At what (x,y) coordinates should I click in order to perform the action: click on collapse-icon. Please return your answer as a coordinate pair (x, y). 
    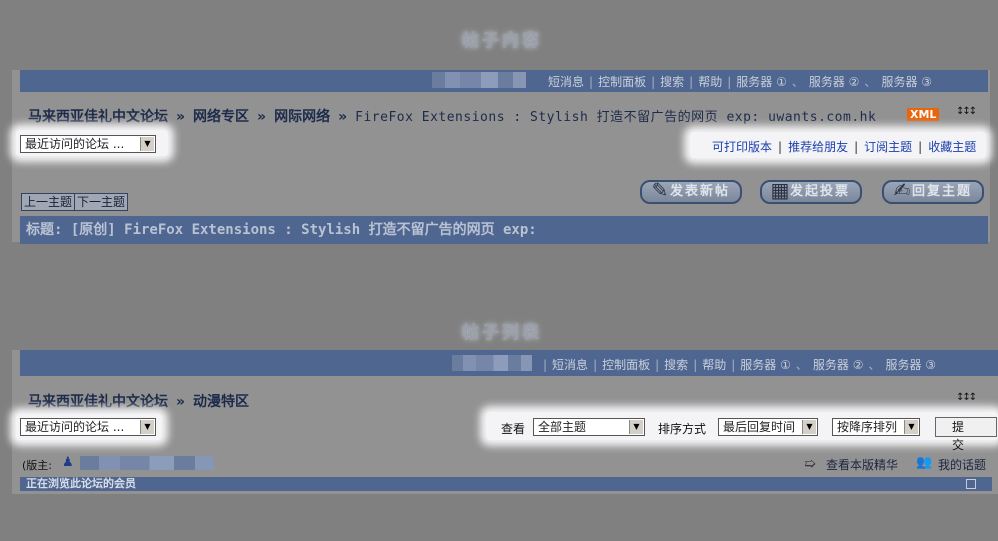
    Looking at the image, I should click on (971, 484).